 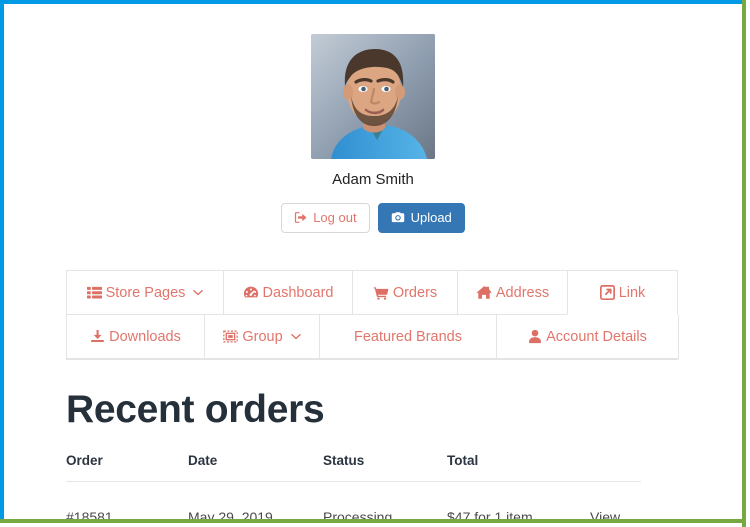 What do you see at coordinates (632, 292) in the screenshot?
I see `tab-link-label: Link` at bounding box center [632, 292].